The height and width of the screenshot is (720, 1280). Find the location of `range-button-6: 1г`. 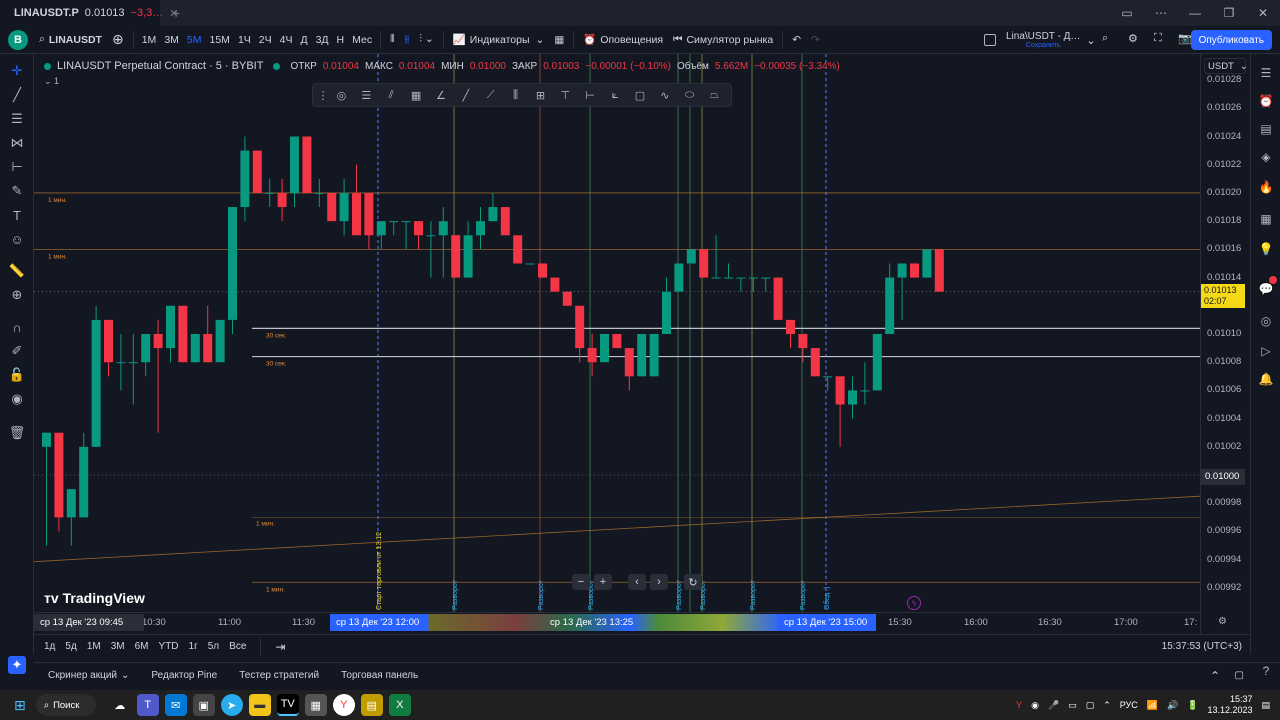

range-button-6: 1г is located at coordinates (193, 646).